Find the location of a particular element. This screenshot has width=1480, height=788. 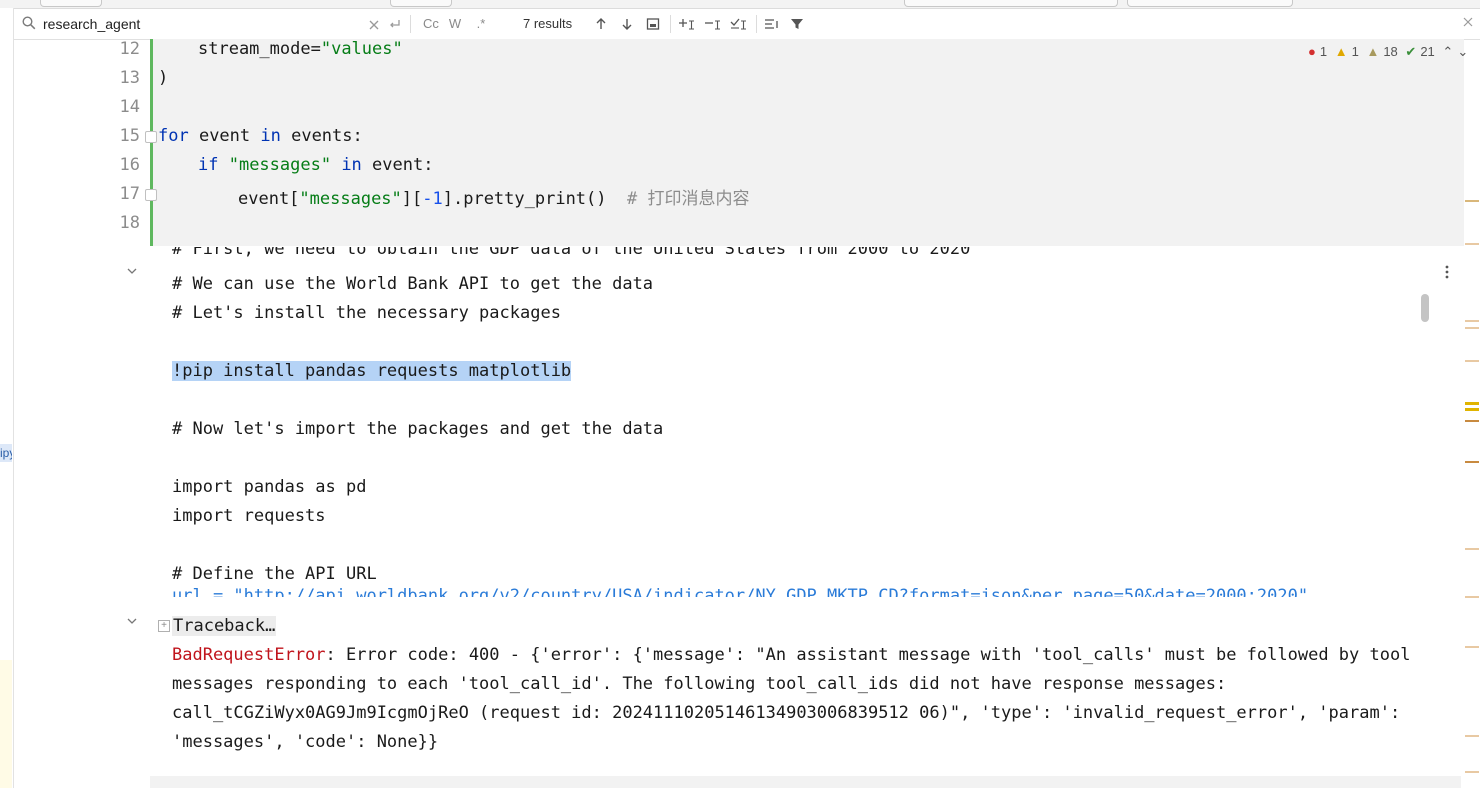

search-input is located at coordinates (203, 24).